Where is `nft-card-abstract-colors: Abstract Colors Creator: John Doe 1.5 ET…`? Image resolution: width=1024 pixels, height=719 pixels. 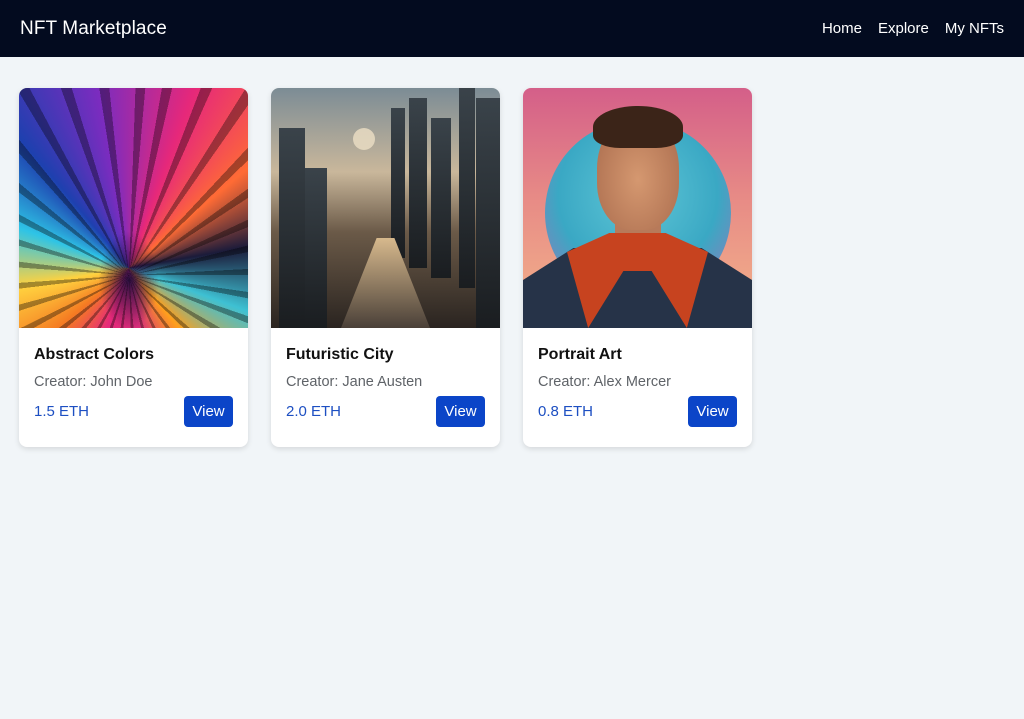
nft-card-abstract-colors: Abstract Colors Creator: John Doe 1.5 ET… is located at coordinates (133, 267).